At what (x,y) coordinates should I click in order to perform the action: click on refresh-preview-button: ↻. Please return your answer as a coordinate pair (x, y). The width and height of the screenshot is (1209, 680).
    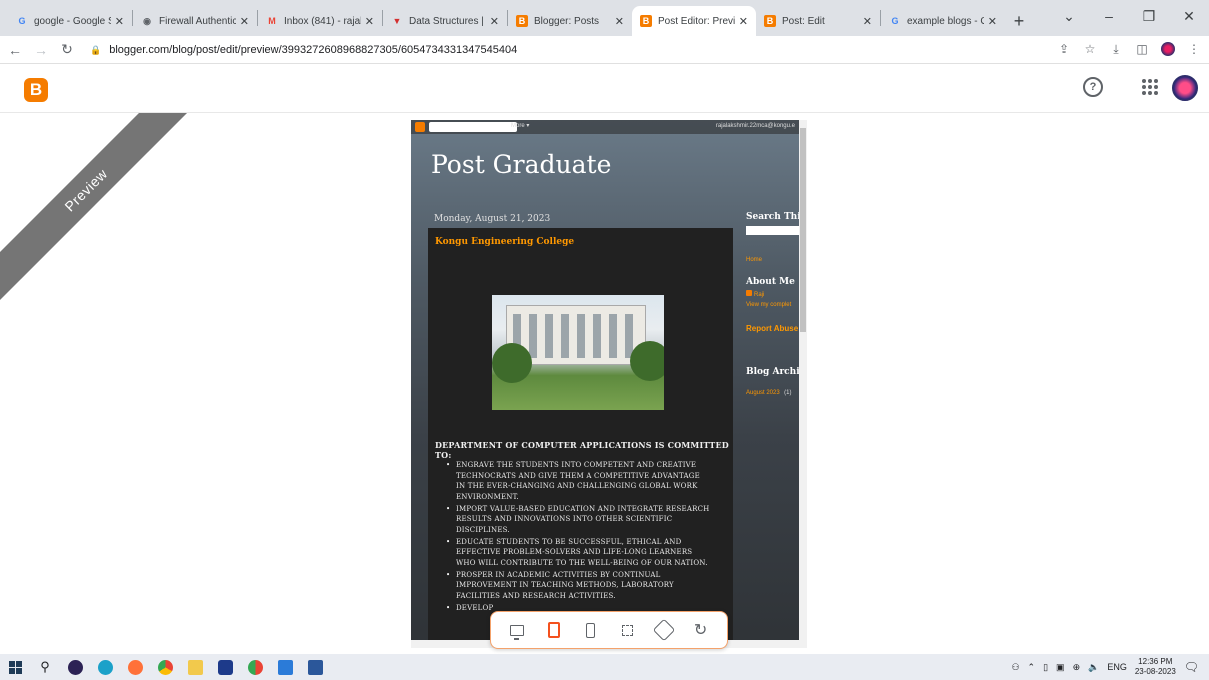
    Looking at the image, I should click on (701, 630).